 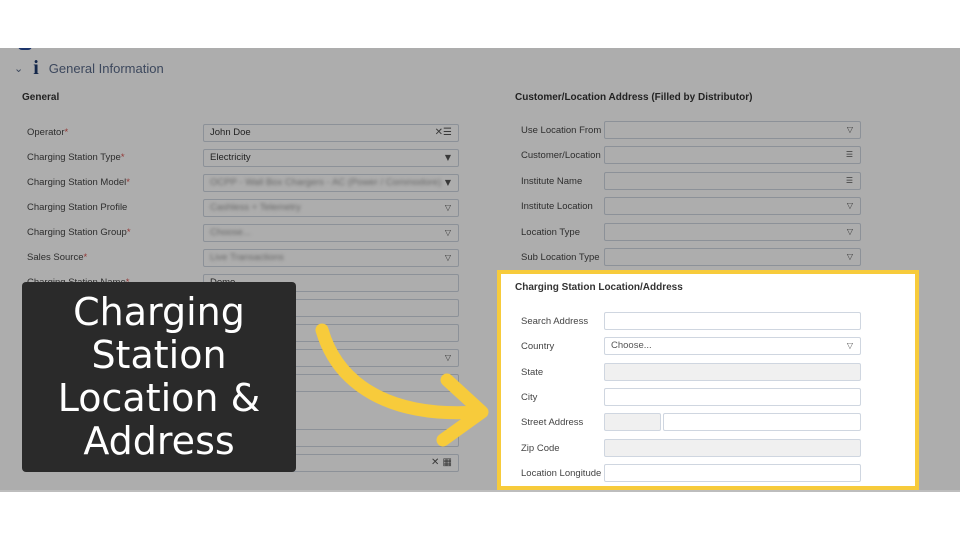 I want to click on search-address-label: Search Address, so click(x=555, y=321).